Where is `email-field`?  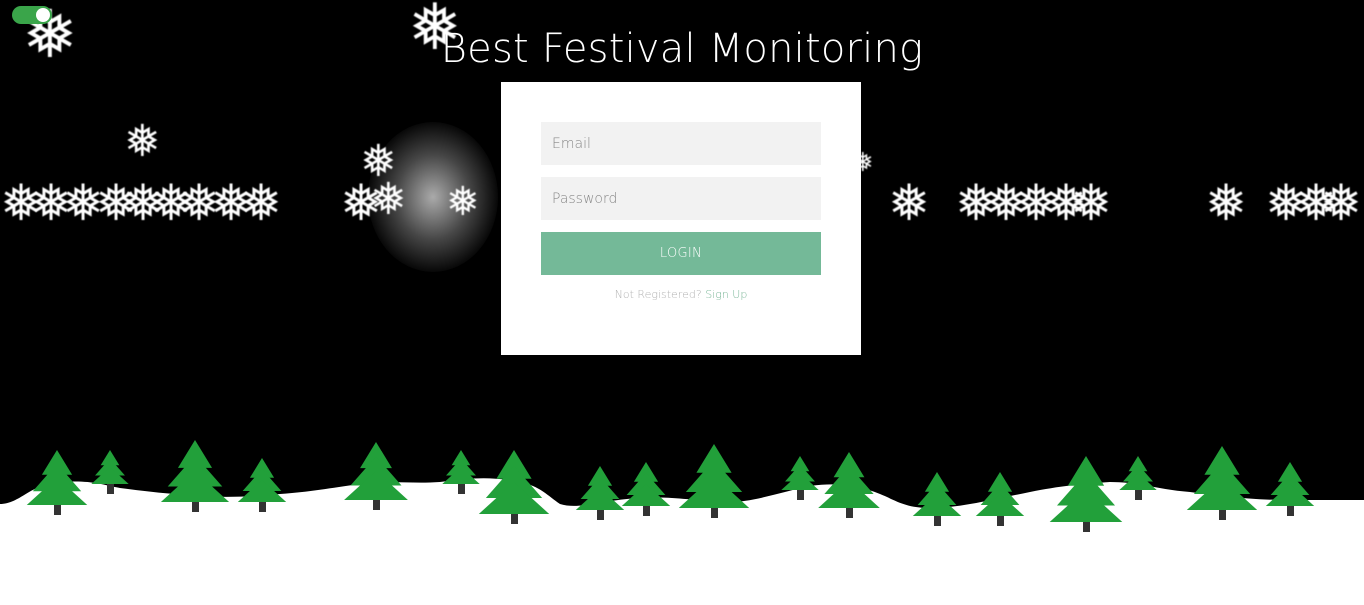 email-field is located at coordinates (681, 143).